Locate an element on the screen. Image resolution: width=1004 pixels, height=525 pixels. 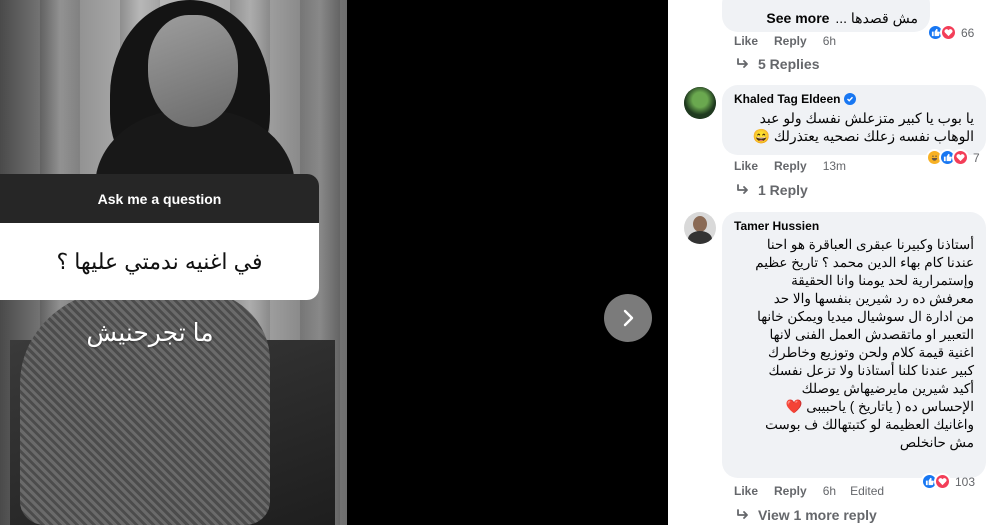
comment-line: وإستمرارية لحد يومنا وانا الحقيقة is located at coordinates (882, 280).